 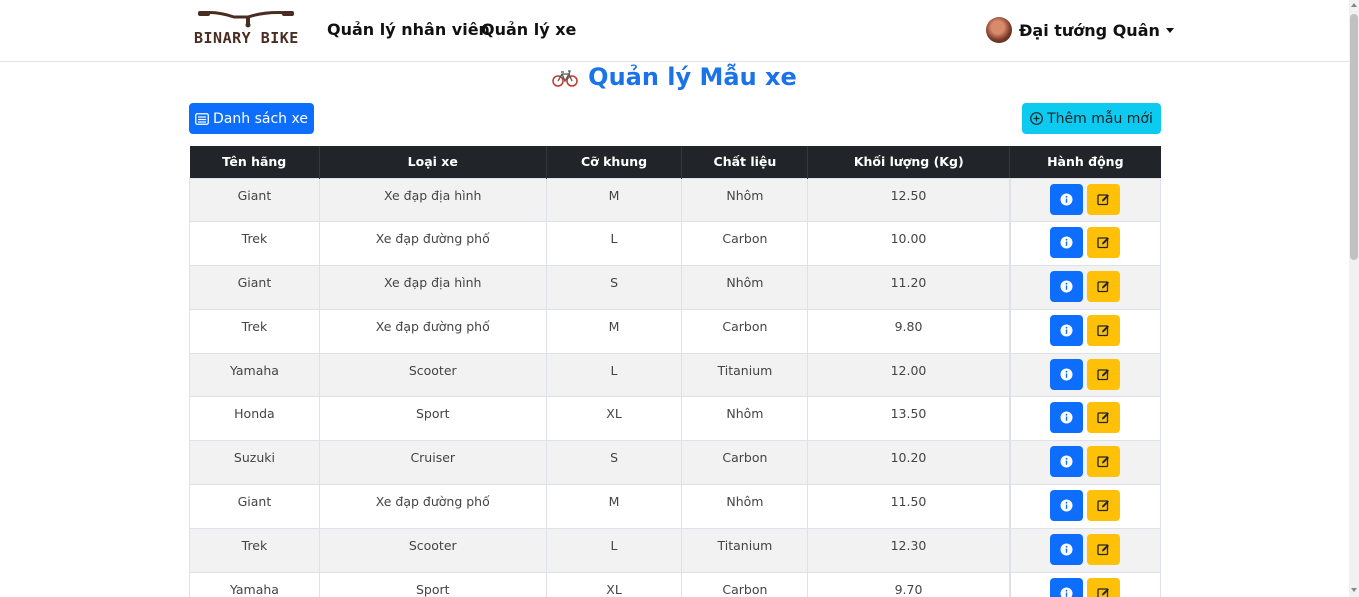 What do you see at coordinates (202, 118) in the screenshot?
I see `list-icon` at bounding box center [202, 118].